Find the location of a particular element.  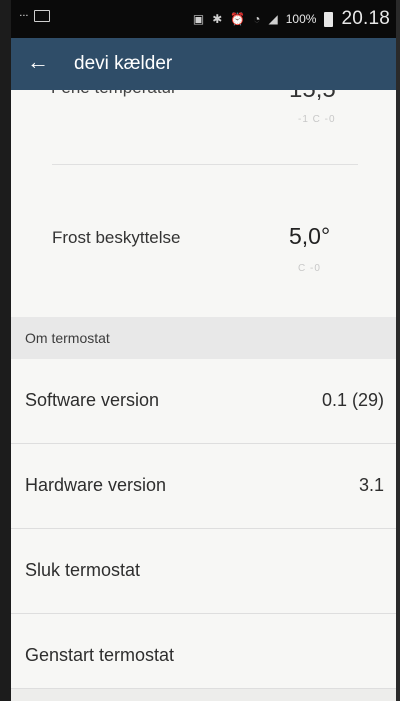

status-right-icons: ▣ ✱ ⏰ ◔ ◢ 100% 20.18 is located at coordinates (291, 19).